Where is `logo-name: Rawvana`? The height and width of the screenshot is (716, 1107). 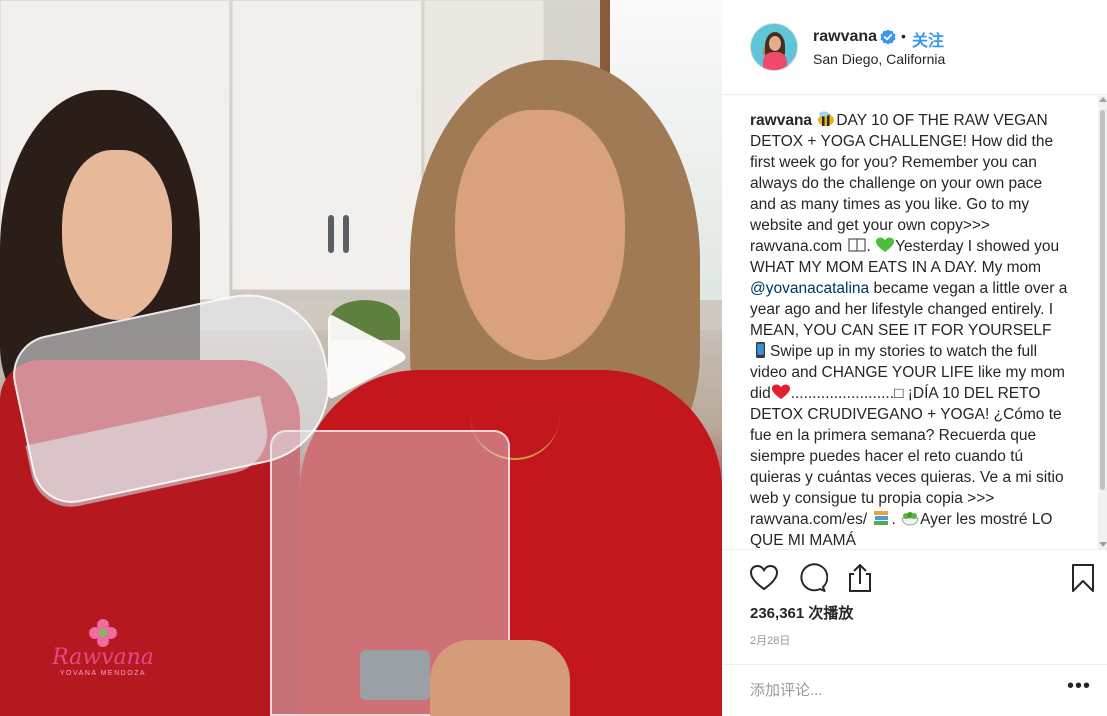 logo-name: Rawvana is located at coordinates (103, 657).